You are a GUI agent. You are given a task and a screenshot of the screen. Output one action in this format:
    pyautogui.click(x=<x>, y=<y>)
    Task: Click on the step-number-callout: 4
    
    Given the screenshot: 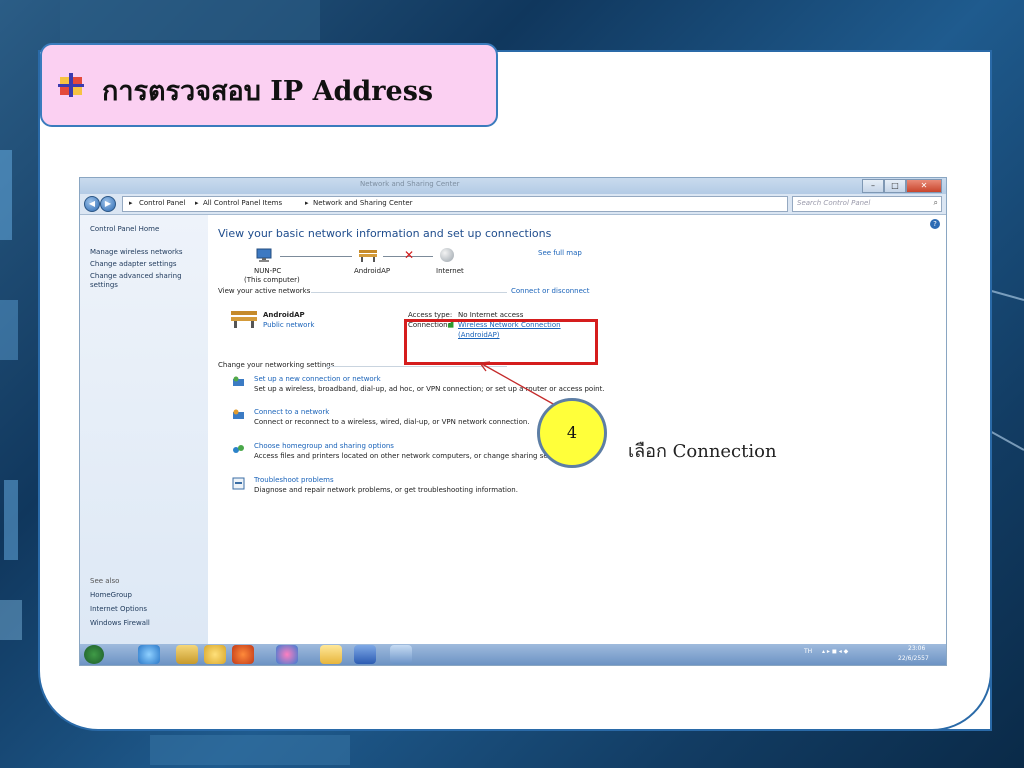 What is the action you would take?
    pyautogui.click(x=572, y=433)
    